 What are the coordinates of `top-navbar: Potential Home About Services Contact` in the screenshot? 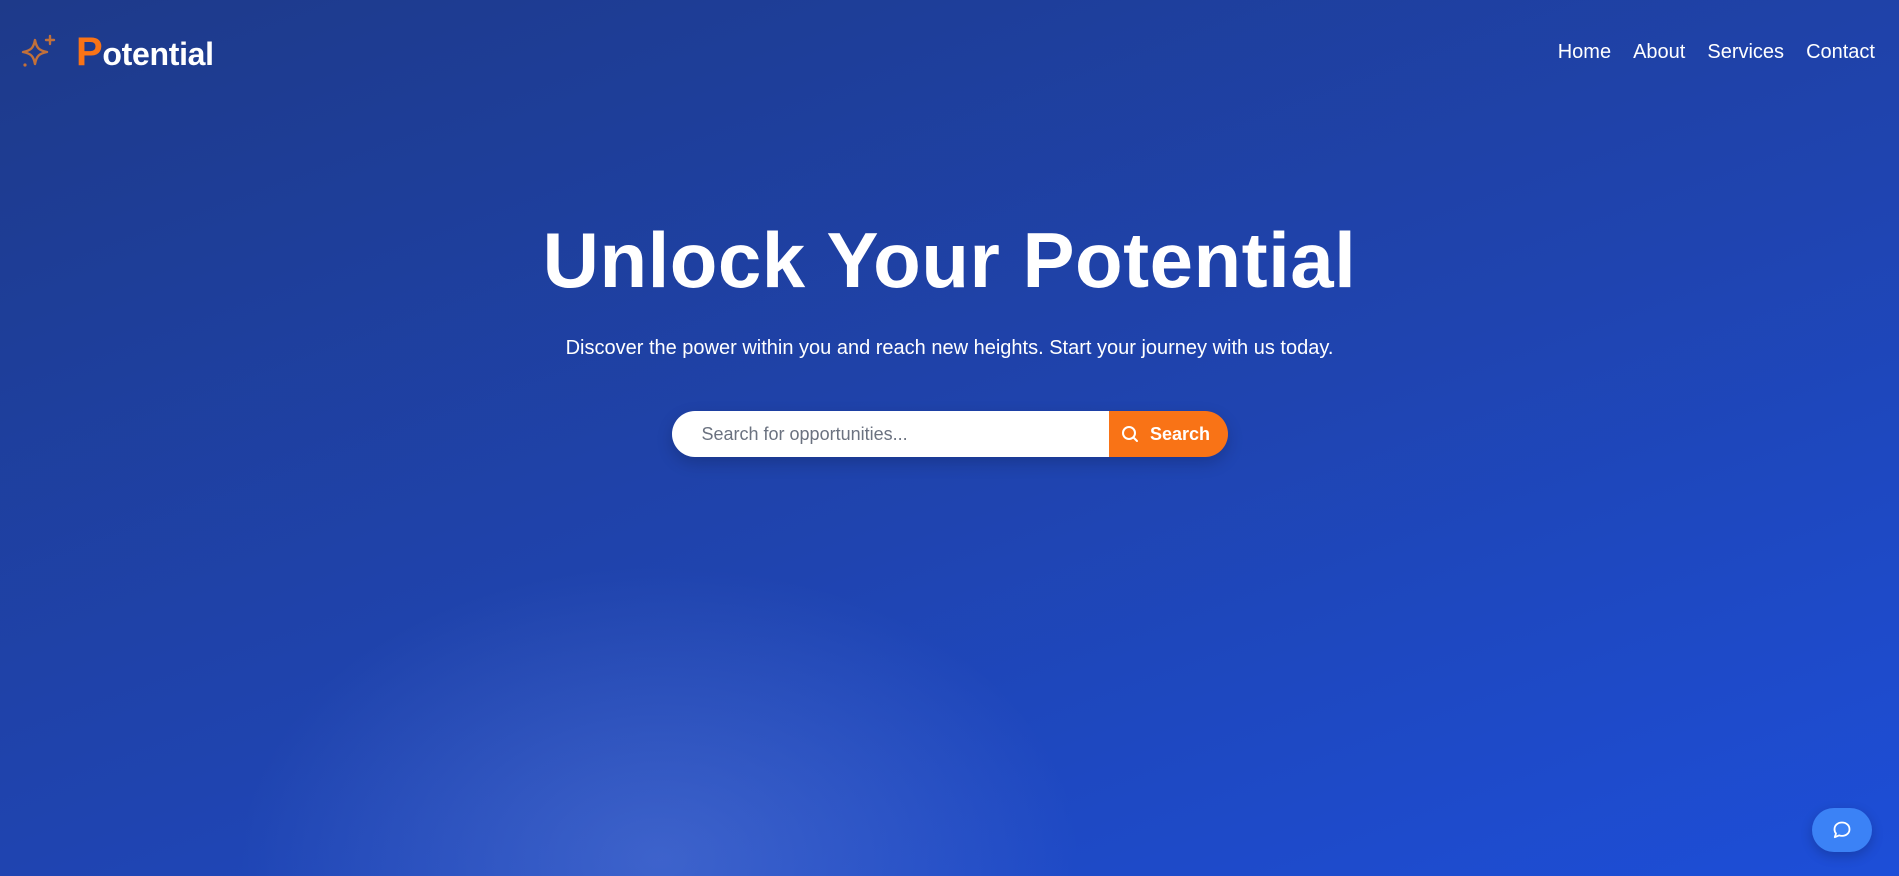 It's located at (949, 52).